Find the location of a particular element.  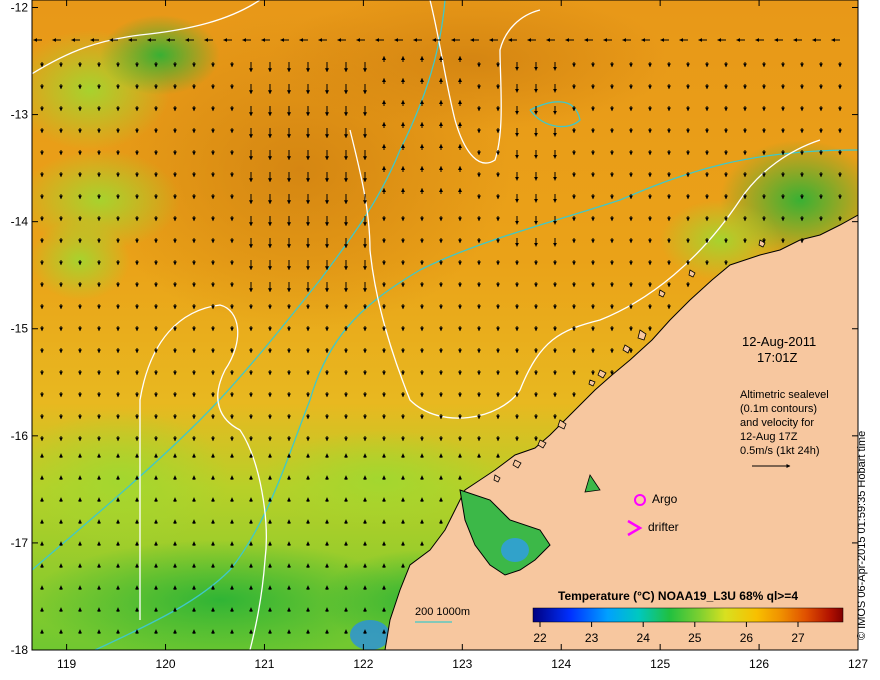

colorbar-tick-label: 23 is located at coordinates (592, 638).